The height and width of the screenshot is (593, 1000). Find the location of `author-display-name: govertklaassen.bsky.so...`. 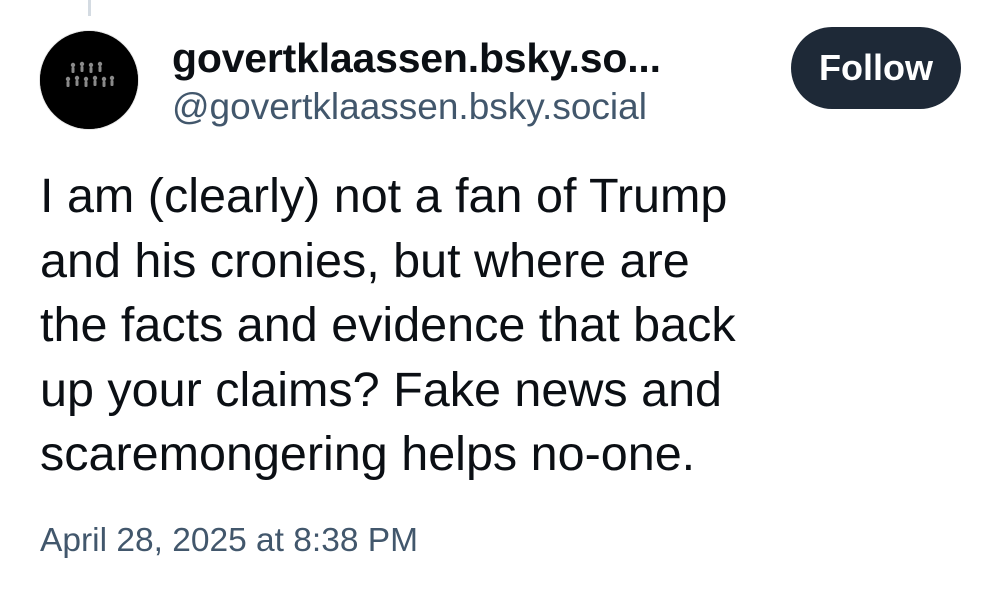

author-display-name: govertklaassen.bsky.so... is located at coordinates (462, 58).